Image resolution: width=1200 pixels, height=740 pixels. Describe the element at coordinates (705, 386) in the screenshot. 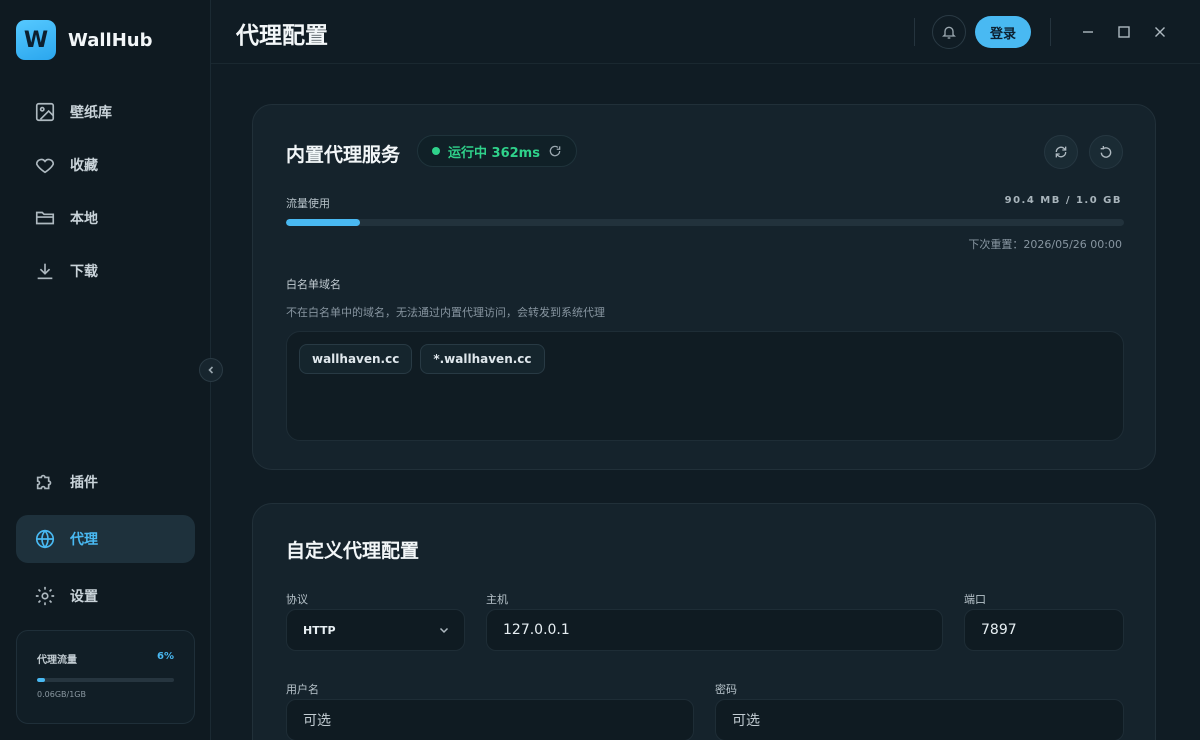

I see `whitelist-domains: wallhaven.cc *.wallhaven.cc` at that location.